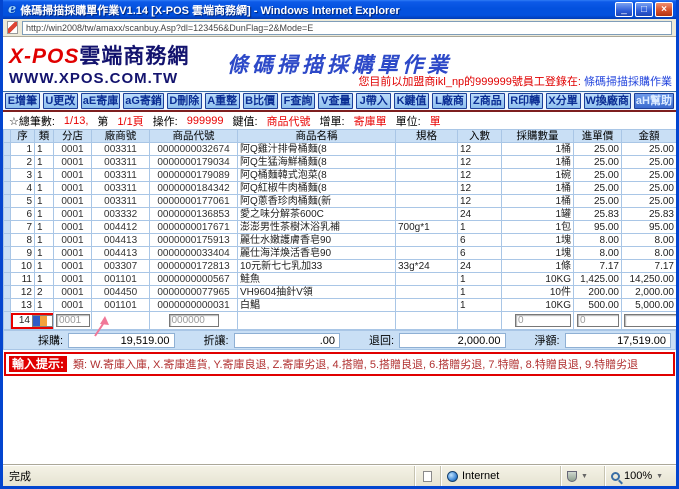  I want to click on toolbar-button: U更改, so click(60, 101).